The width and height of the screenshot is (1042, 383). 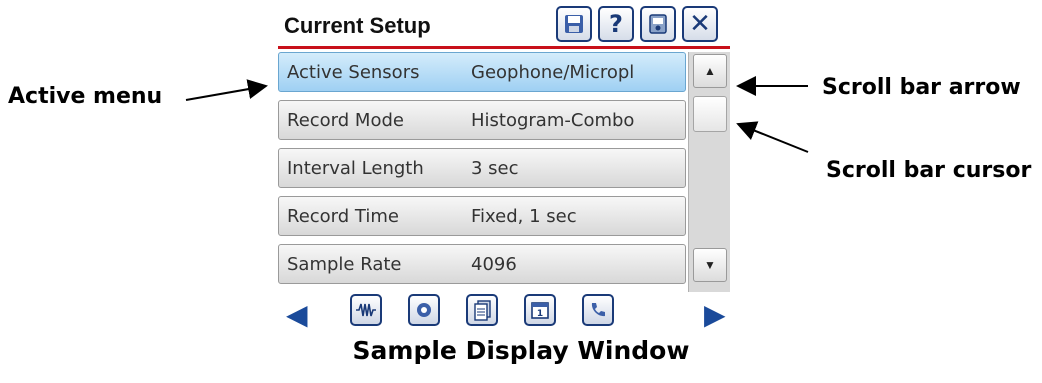 What do you see at coordinates (424, 310) in the screenshot?
I see `sensor-icon` at bounding box center [424, 310].